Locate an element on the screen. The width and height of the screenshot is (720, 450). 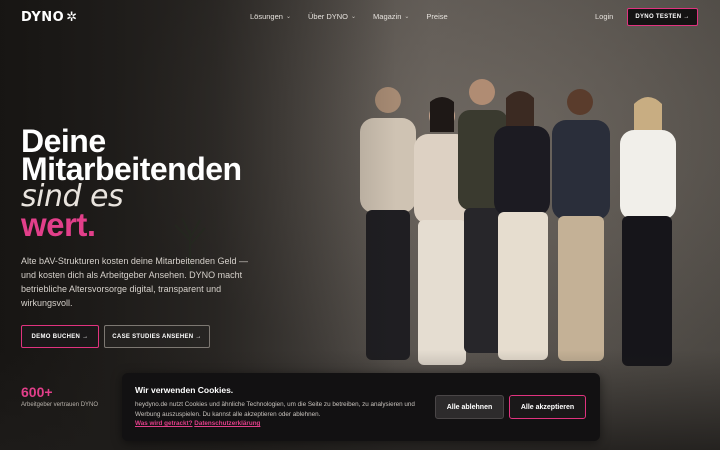
nav-links: Lösungen ⌄ Über DYNO ⌄ Magazin ⌄ Preise is located at coordinates (357, 16).